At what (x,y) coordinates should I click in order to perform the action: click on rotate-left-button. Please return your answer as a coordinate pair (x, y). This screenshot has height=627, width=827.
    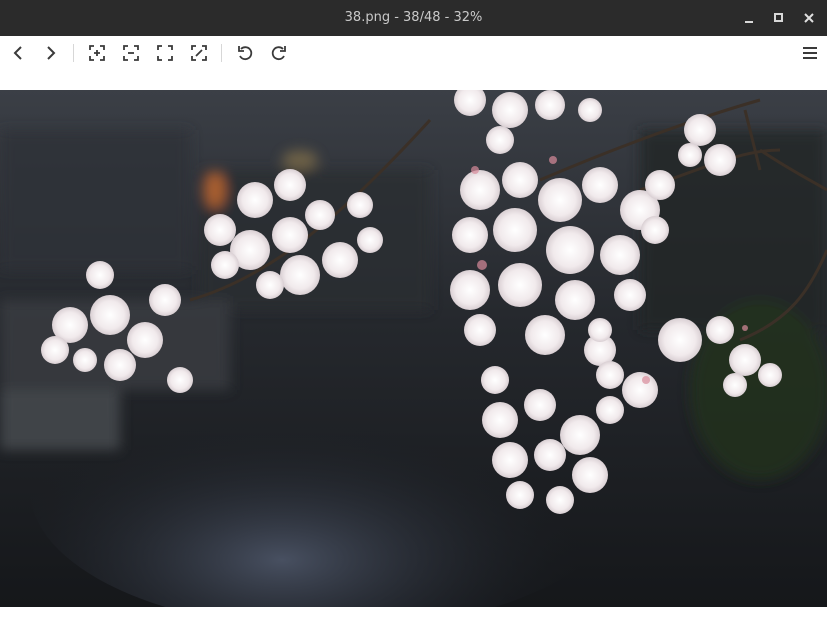
    Looking at the image, I should click on (245, 53).